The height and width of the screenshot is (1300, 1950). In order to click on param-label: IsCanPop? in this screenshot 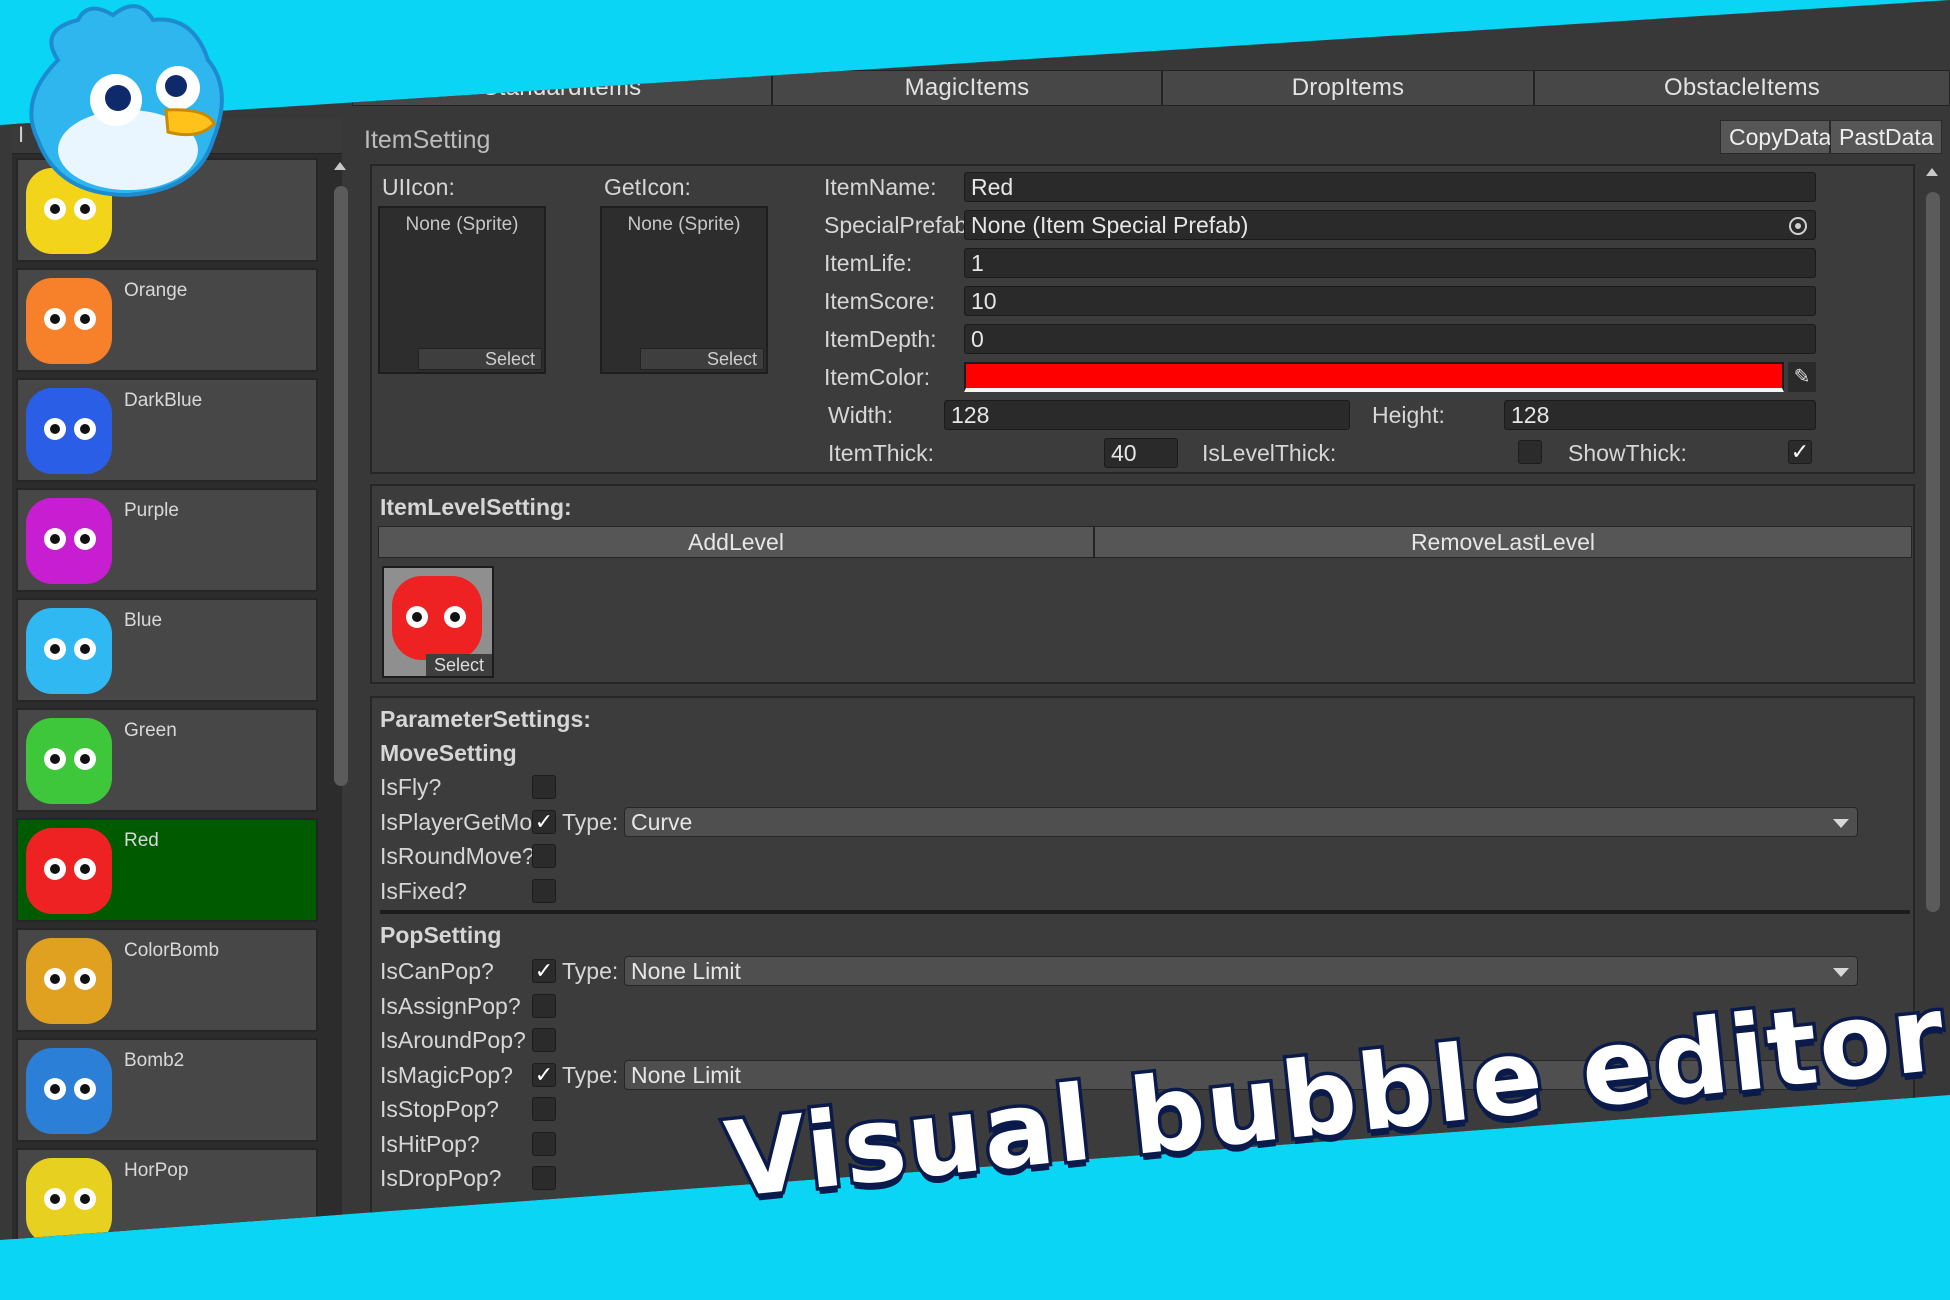, I will do `click(437, 971)`.